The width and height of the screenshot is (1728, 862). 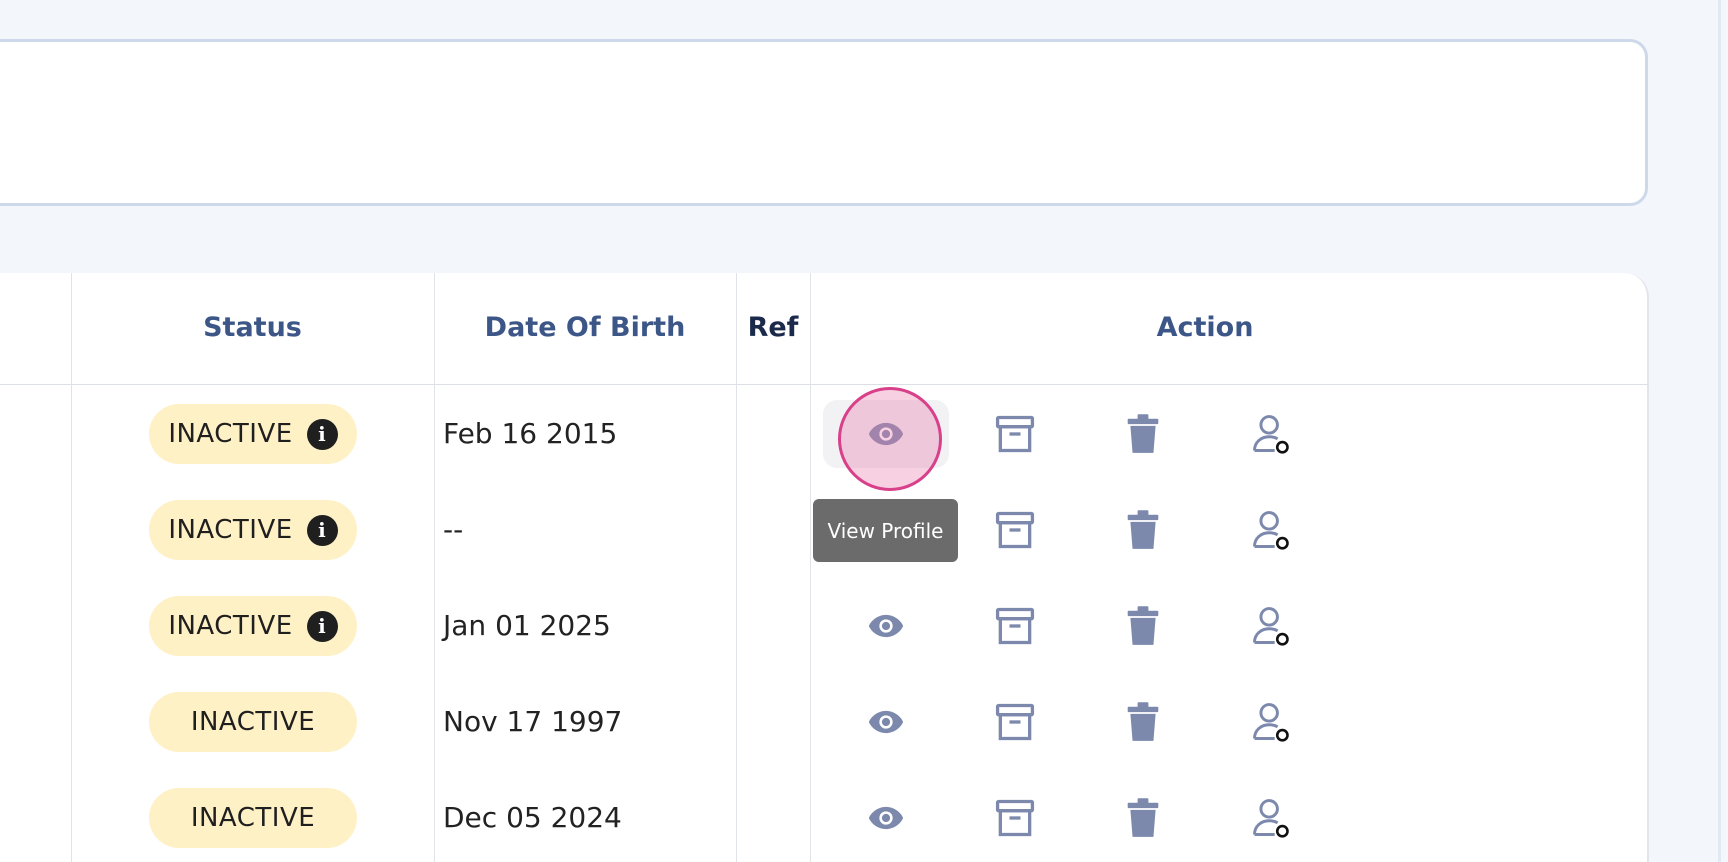 What do you see at coordinates (773, 328) in the screenshot?
I see `column-header-ref: Ref` at bounding box center [773, 328].